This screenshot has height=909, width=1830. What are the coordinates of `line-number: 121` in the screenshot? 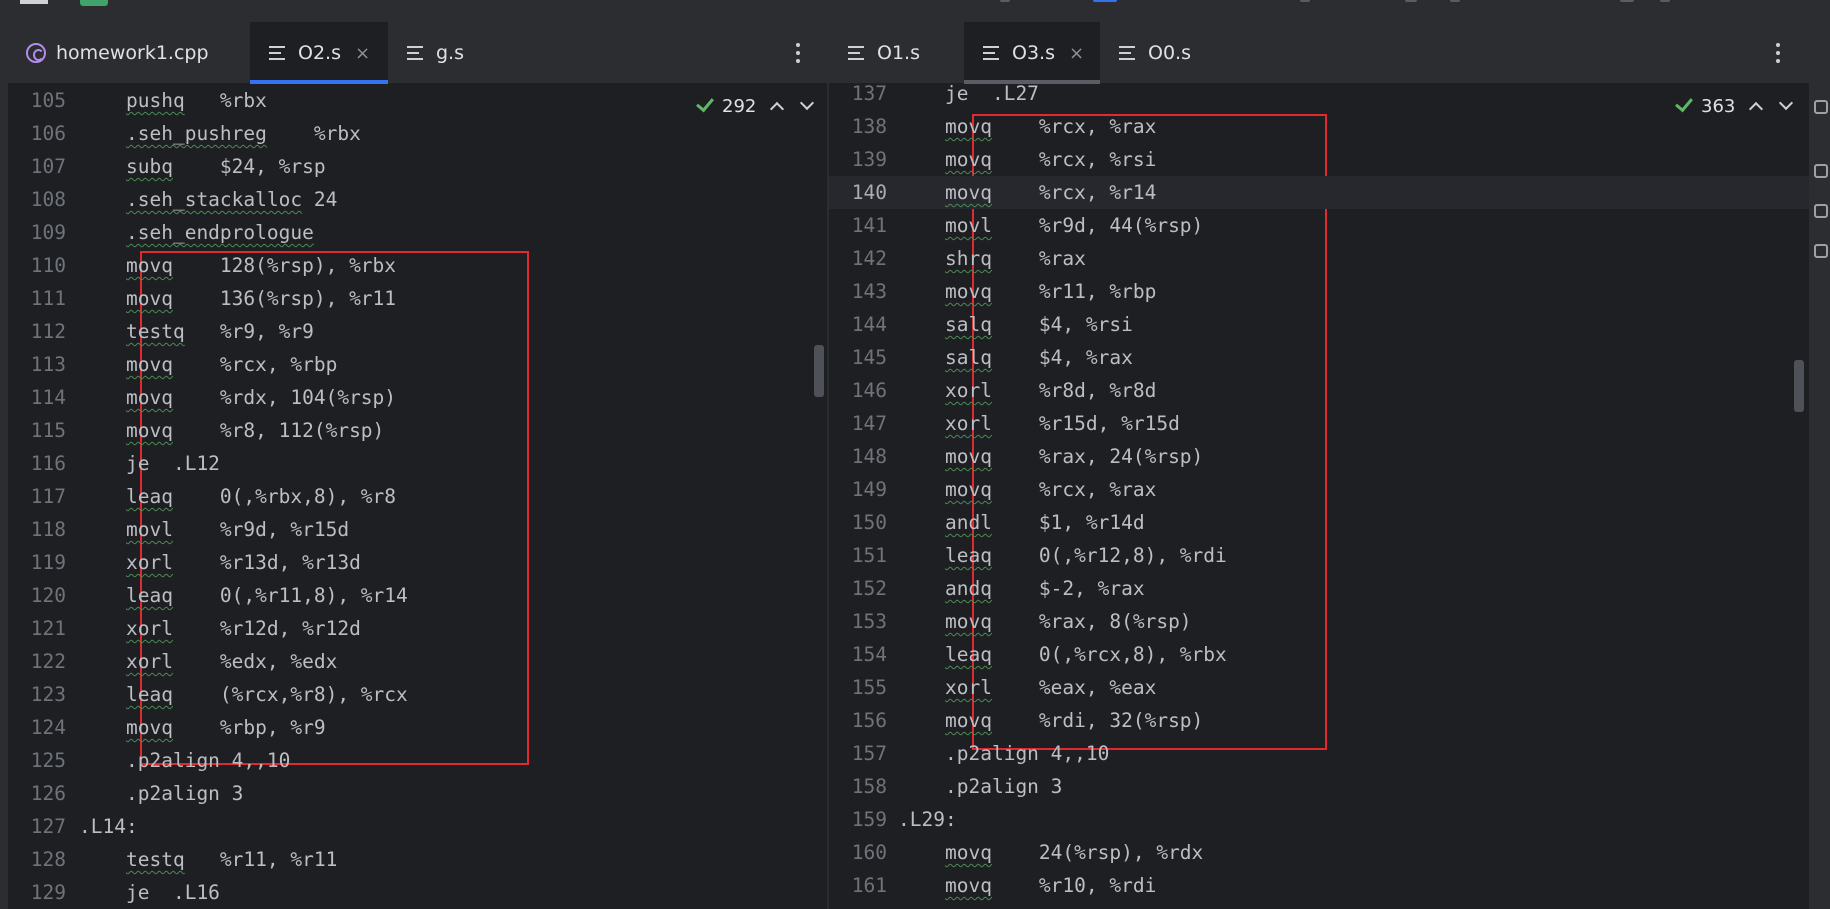 It's located at (37, 628).